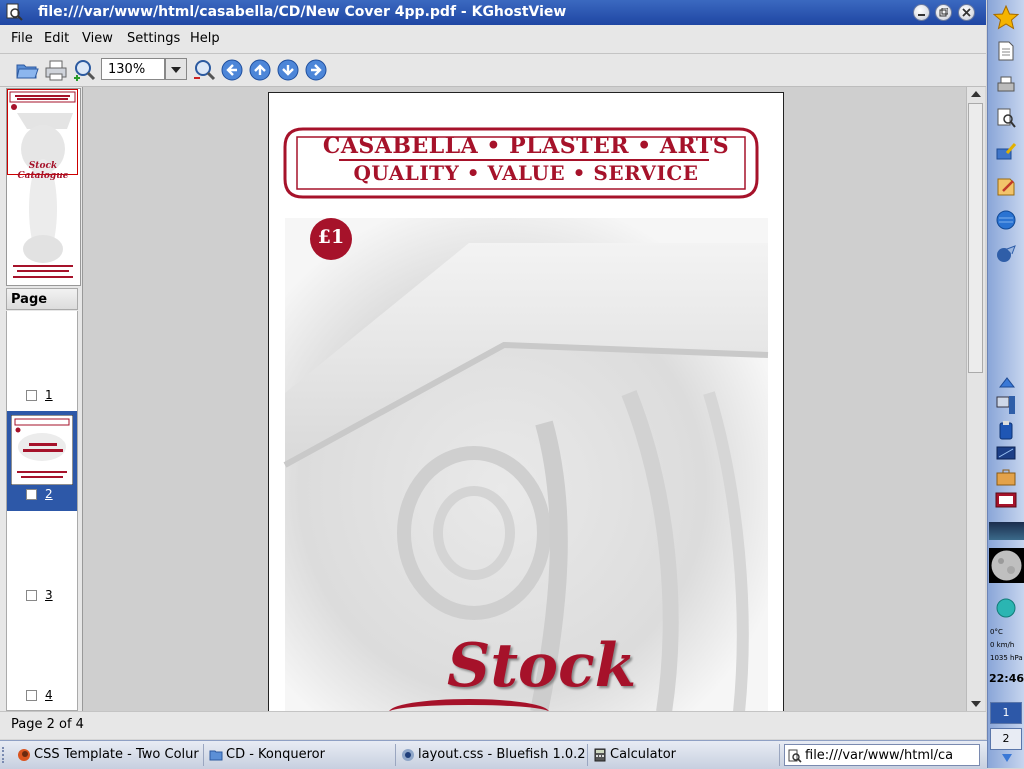 The image size is (1024, 769). Describe the element at coordinates (6, 755) in the screenshot. I see `taskbar-handle` at that location.